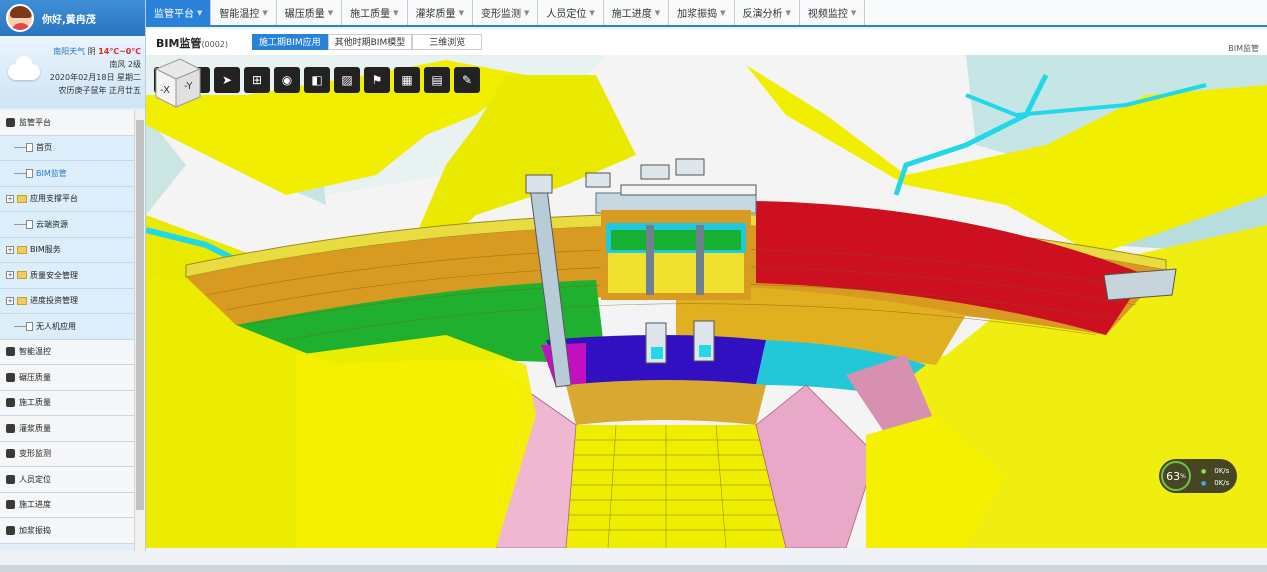  Describe the element at coordinates (165, 90) in the screenshot. I see `navcube-face-left: -X` at that location.